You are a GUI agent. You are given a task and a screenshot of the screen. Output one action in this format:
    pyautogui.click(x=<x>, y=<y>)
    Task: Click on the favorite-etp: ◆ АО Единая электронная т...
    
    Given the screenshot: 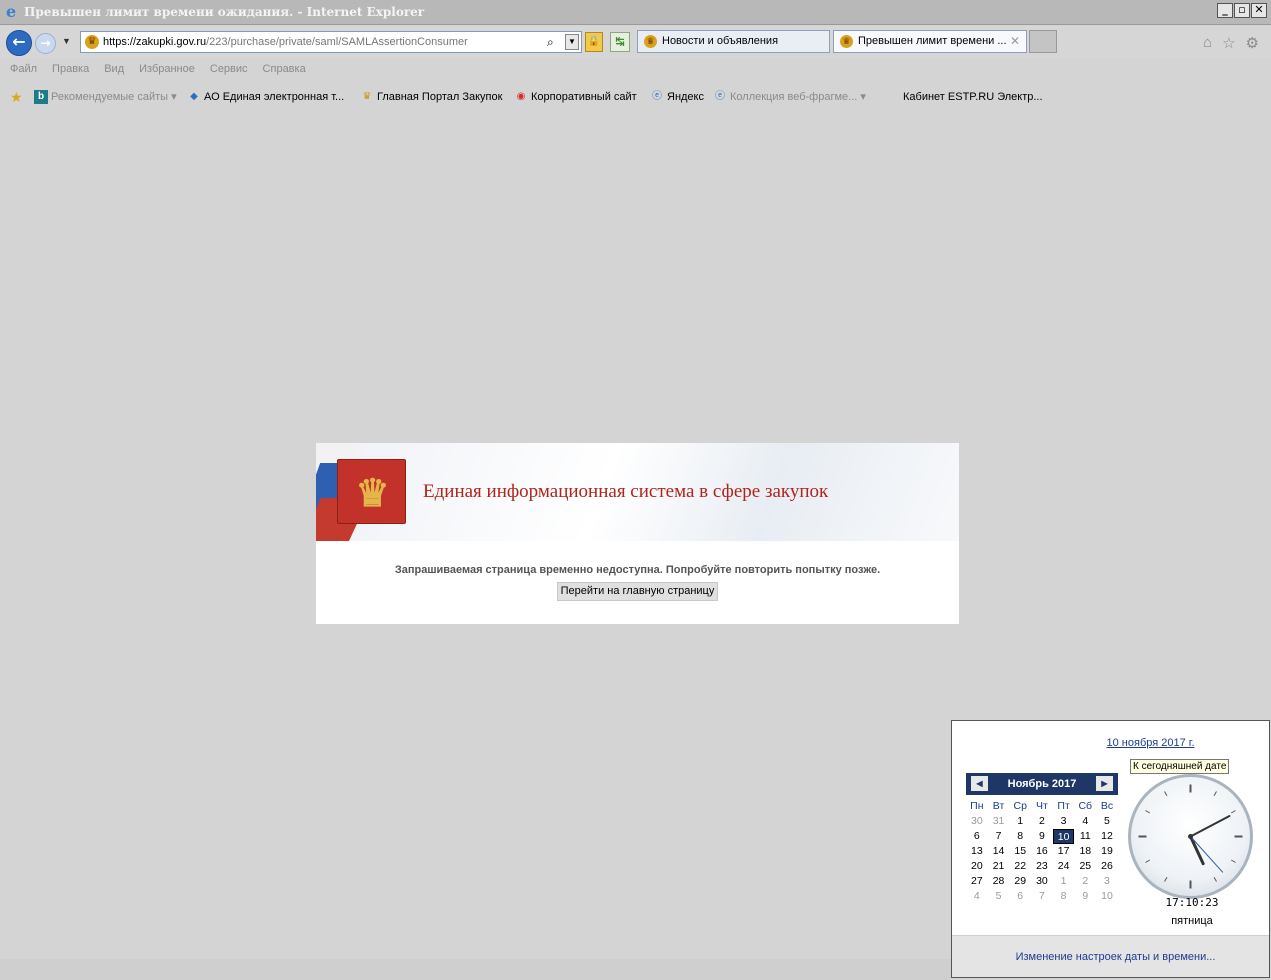 What is the action you would take?
    pyautogui.click(x=265, y=97)
    